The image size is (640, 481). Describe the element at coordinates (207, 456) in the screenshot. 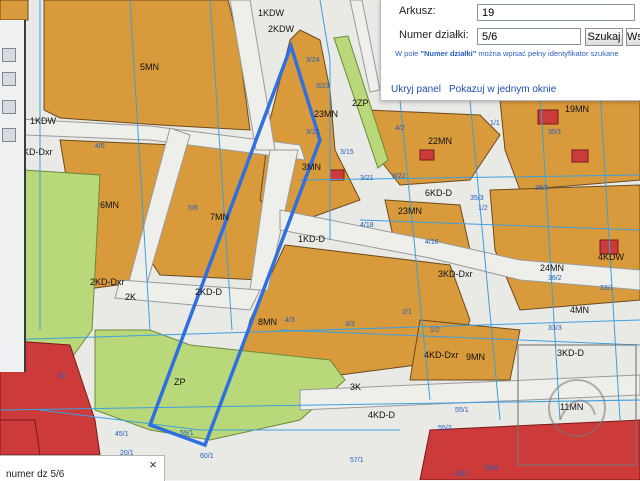

I see `svg-text: 60/1` at that location.